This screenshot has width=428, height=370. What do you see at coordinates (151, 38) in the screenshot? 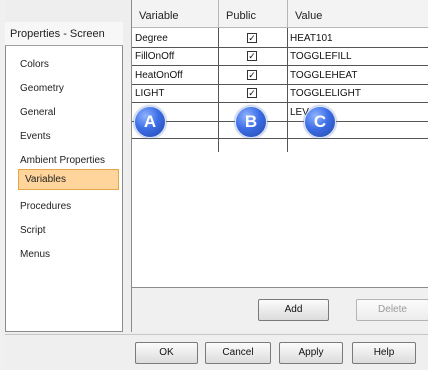
I see `variable-cell: Degree` at bounding box center [151, 38].